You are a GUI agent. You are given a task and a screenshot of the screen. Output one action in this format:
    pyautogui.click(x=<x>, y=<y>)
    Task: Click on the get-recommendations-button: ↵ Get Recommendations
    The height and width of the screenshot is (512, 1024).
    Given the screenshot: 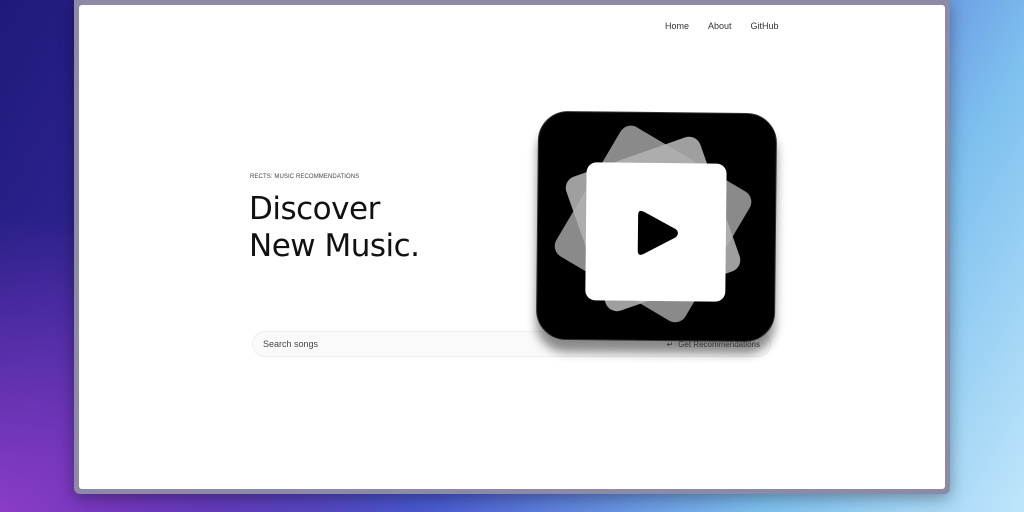 What is the action you would take?
    pyautogui.click(x=713, y=344)
    